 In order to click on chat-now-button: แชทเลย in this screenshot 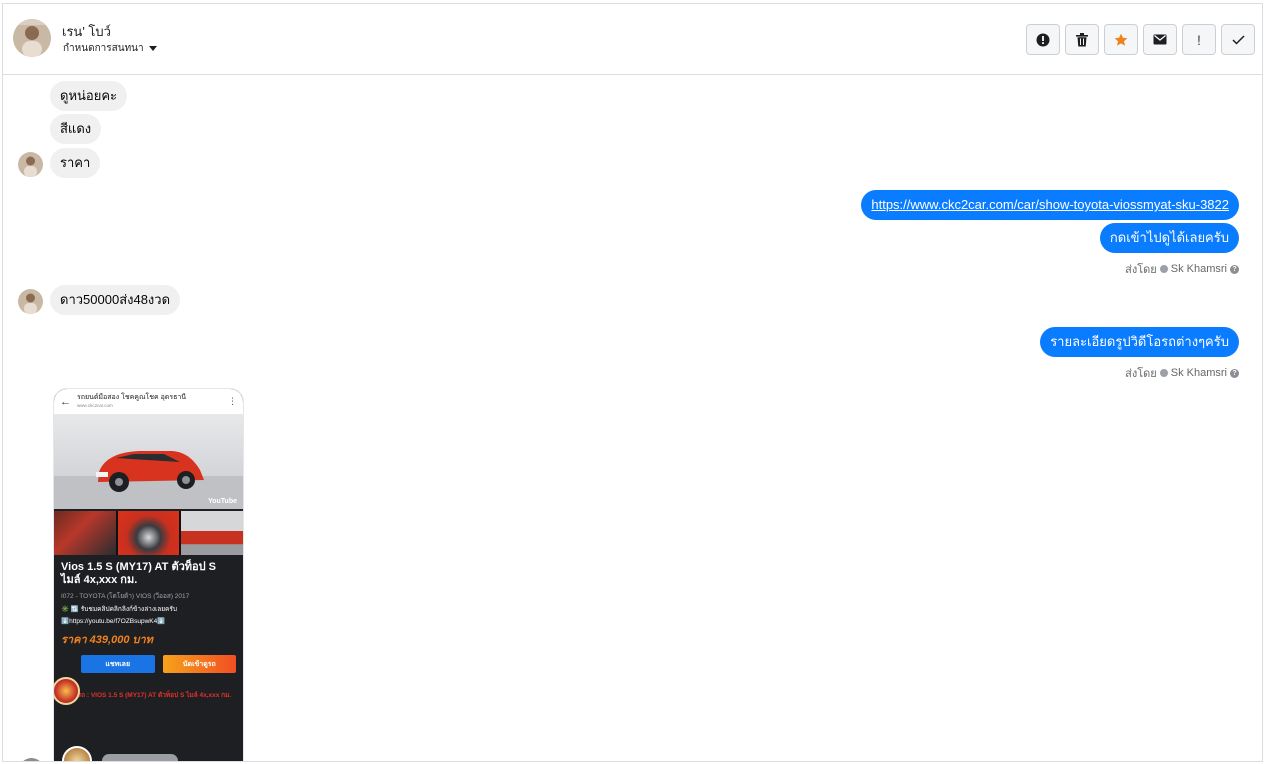, I will do `click(118, 664)`.